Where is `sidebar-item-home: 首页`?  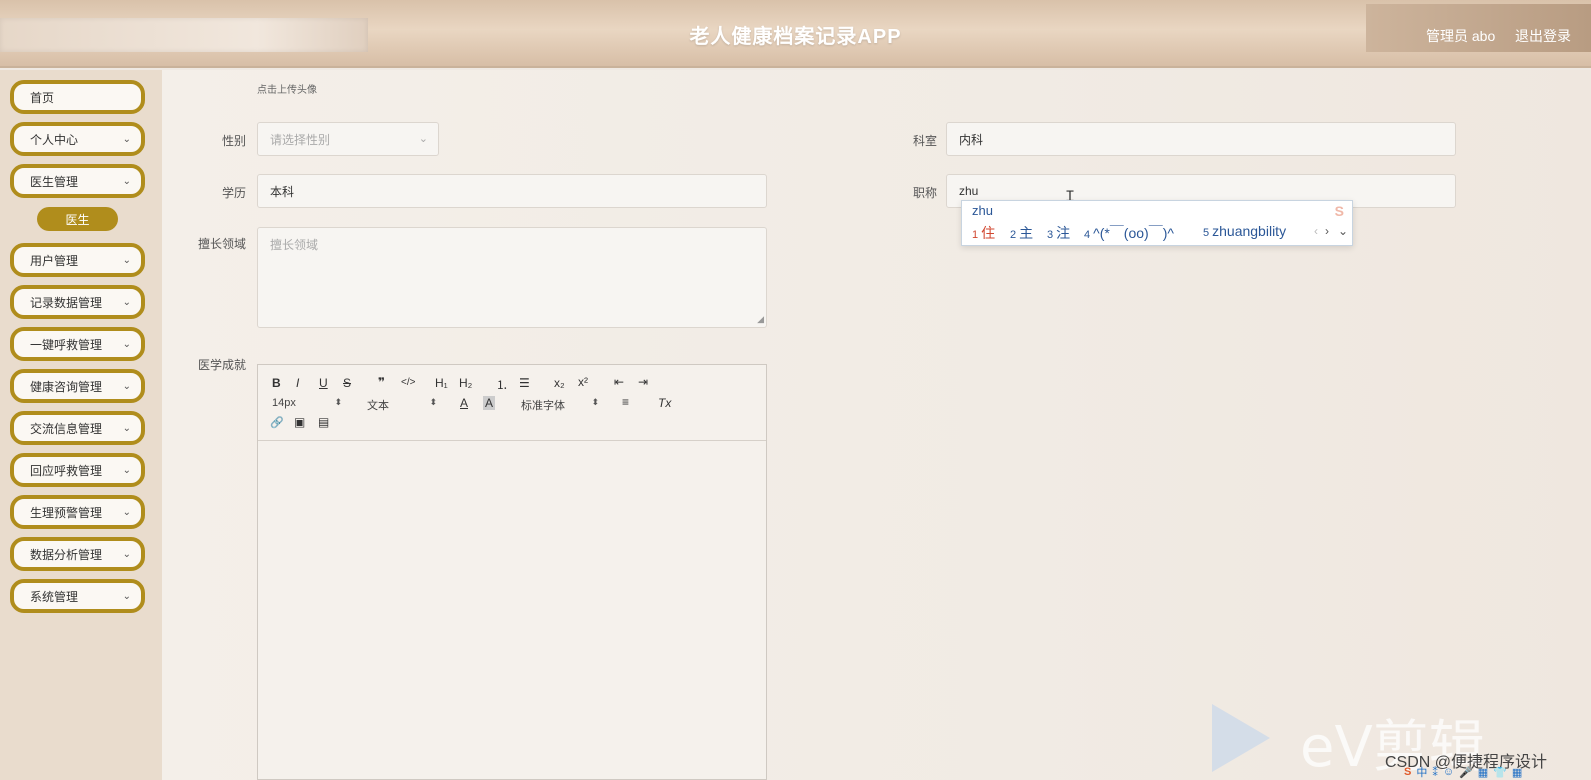
sidebar-item-home: 首页 is located at coordinates (77, 97).